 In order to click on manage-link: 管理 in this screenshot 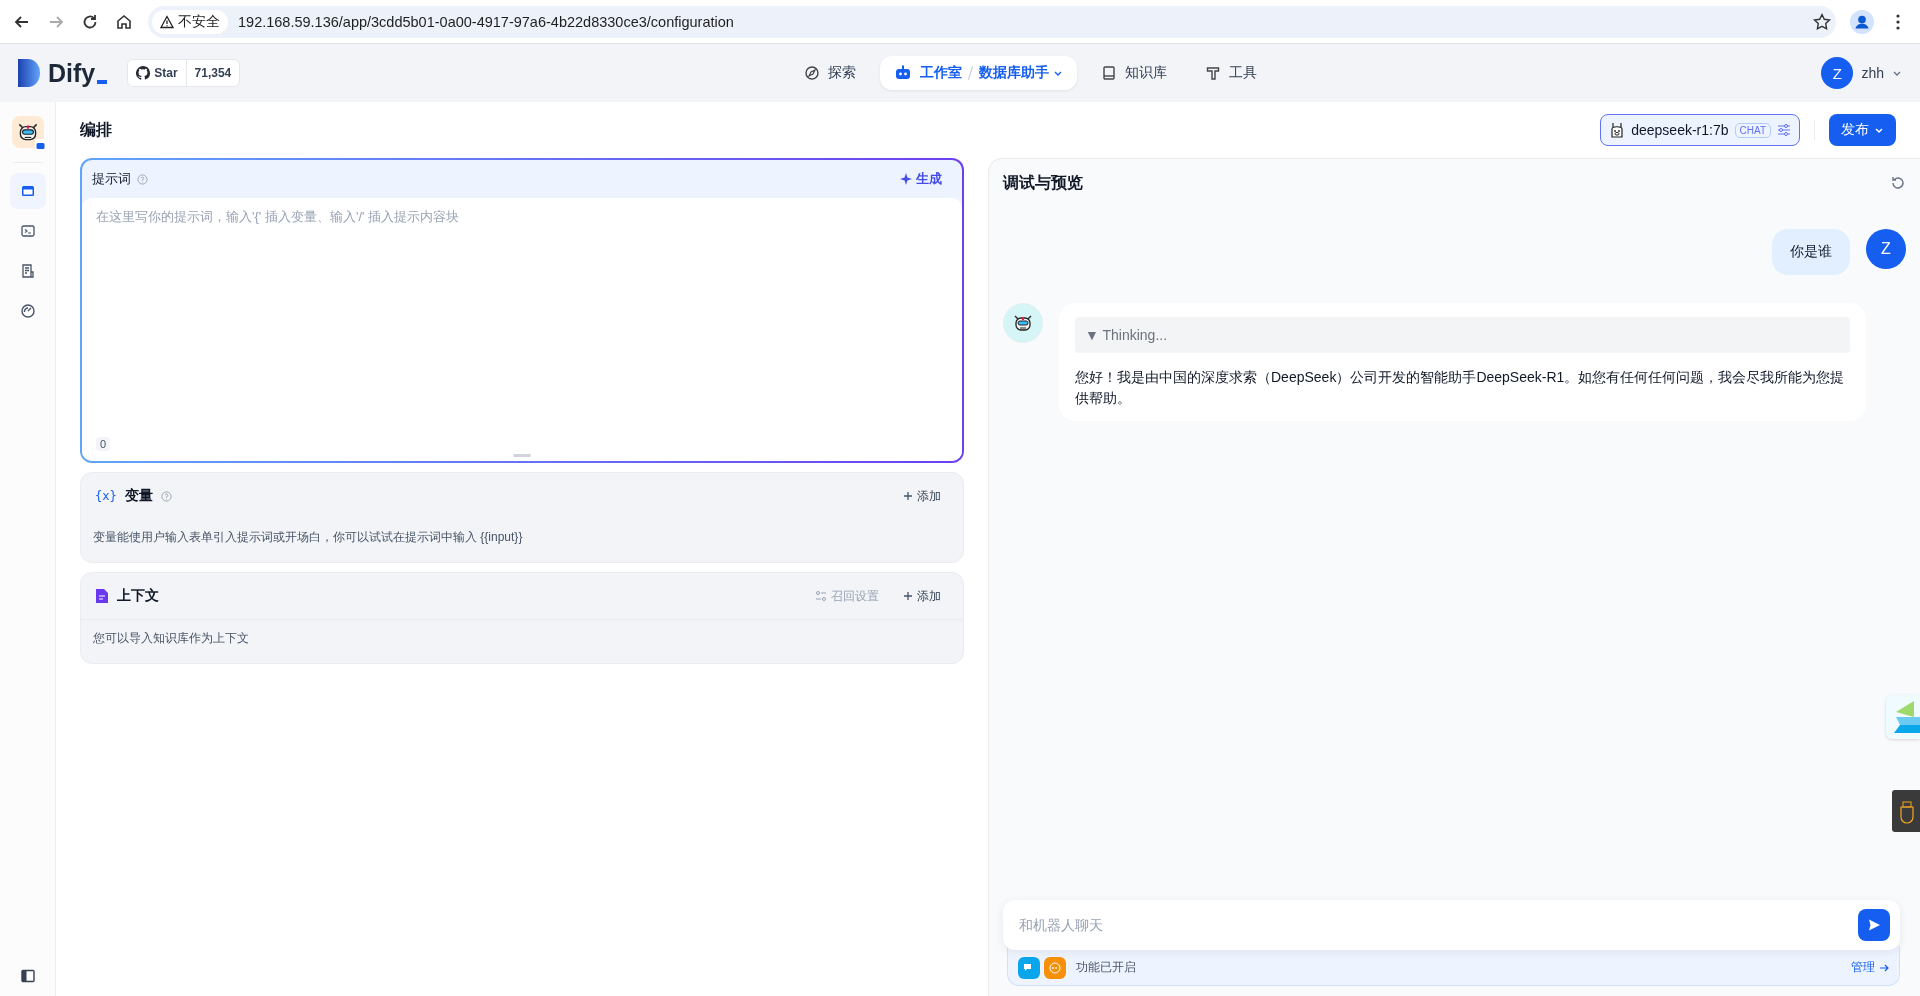, I will do `click(1870, 967)`.